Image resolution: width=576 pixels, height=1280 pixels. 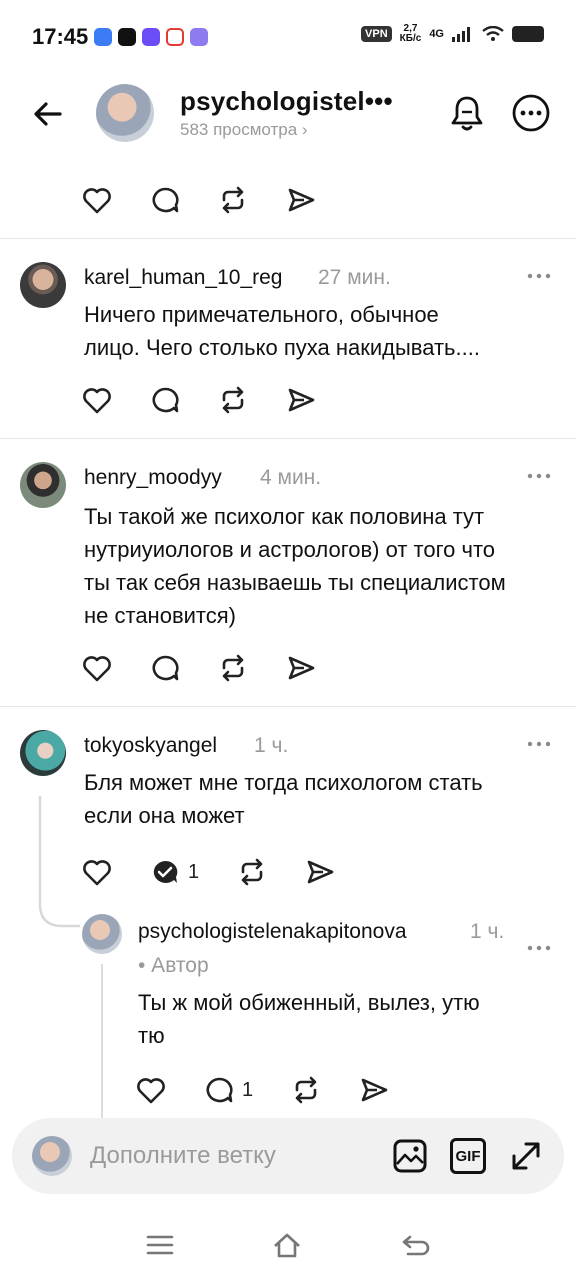 I want to click on network-type: 4G, so click(x=436, y=34).